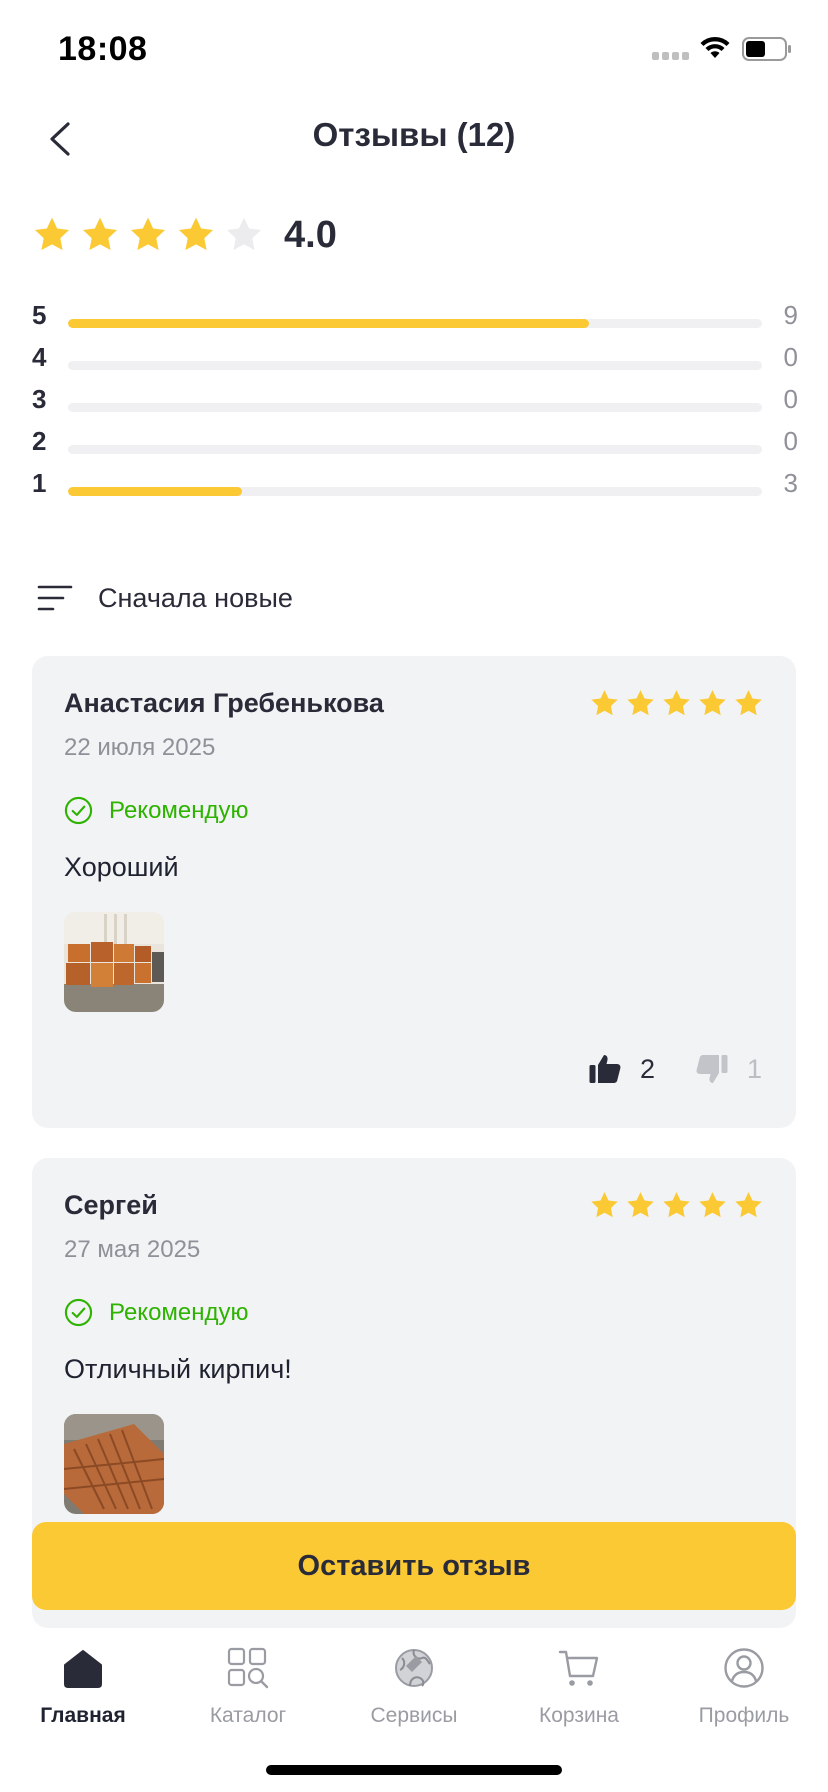  I want to click on tab-label: Профиль, so click(744, 1715).